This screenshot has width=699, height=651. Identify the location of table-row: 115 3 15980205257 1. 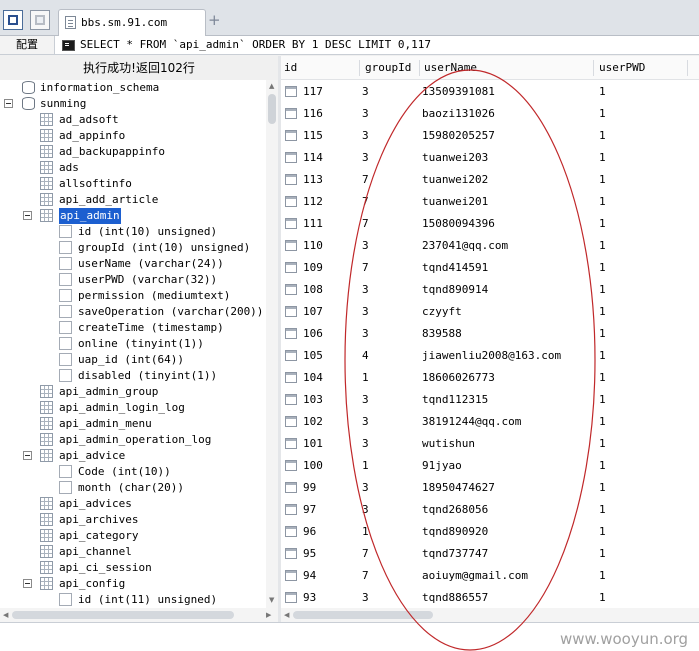
(490, 136).